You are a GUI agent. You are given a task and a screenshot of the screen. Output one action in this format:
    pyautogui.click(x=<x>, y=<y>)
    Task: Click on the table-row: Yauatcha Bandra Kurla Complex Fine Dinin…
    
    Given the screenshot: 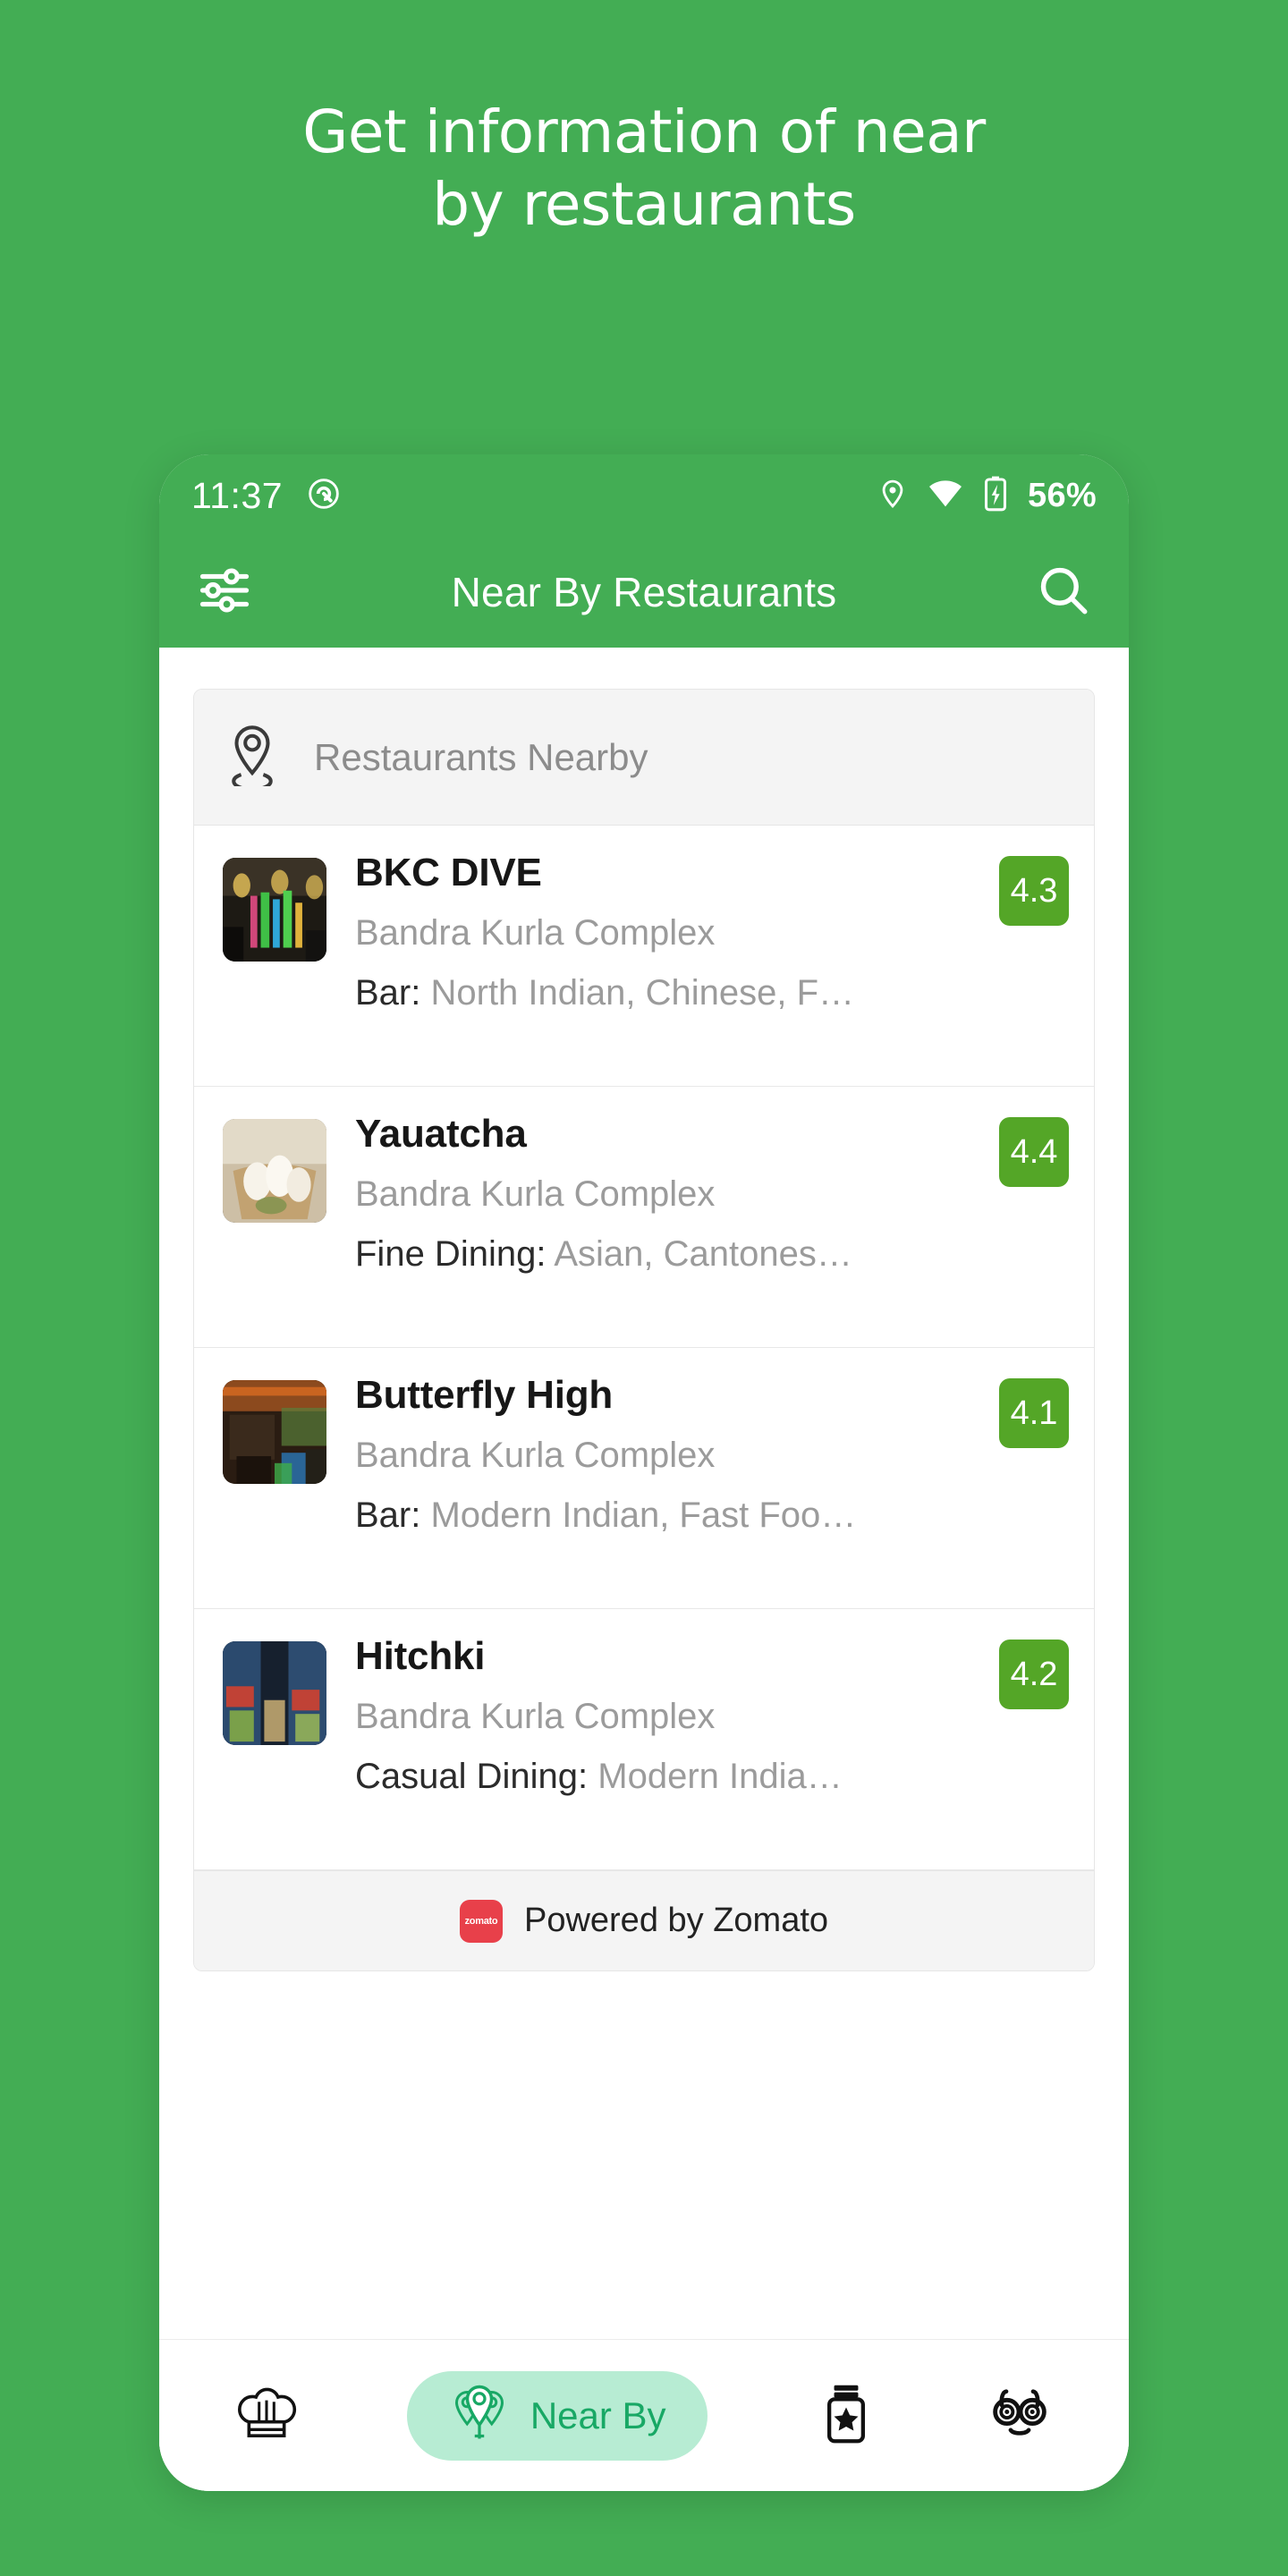 What is the action you would take?
    pyautogui.click(x=644, y=1217)
    